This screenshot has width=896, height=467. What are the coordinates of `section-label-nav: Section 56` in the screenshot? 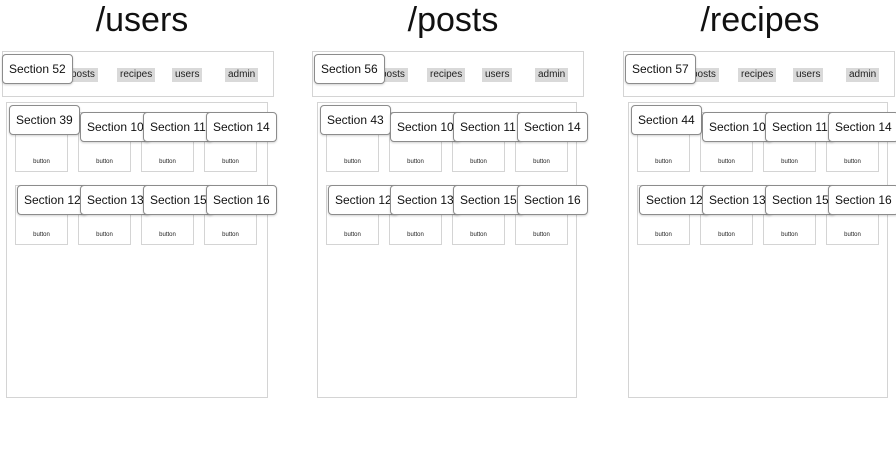 It's located at (349, 69).